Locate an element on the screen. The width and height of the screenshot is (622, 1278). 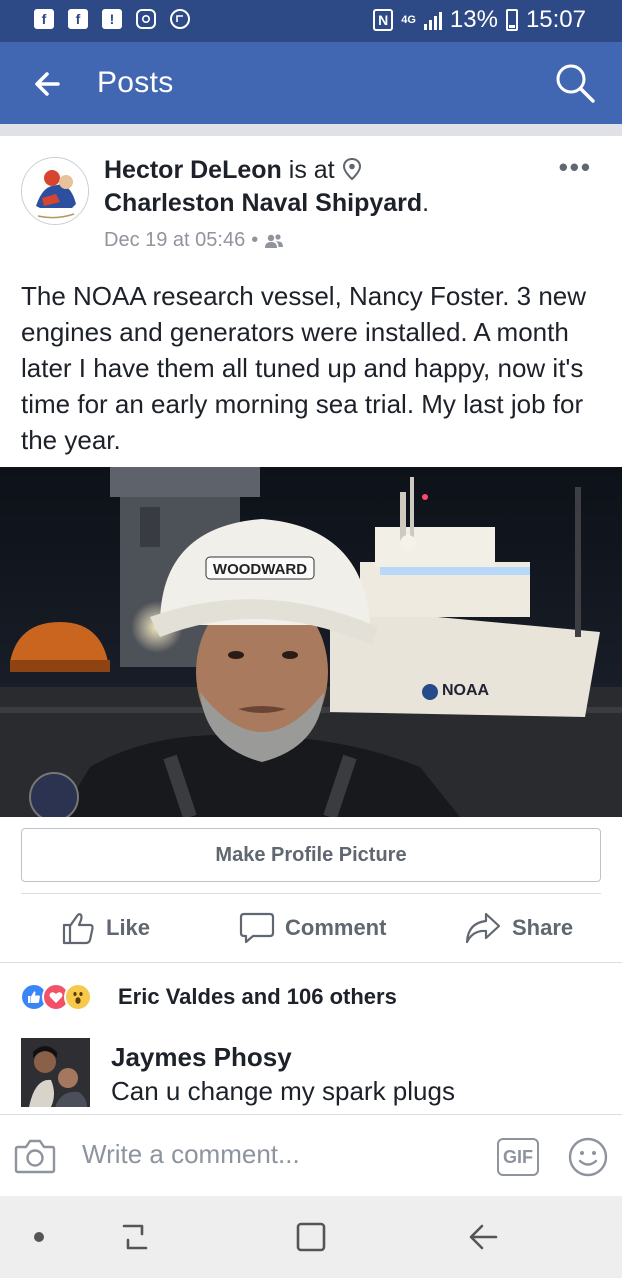
thumbs-up-icon is located at coordinates (78, 929).